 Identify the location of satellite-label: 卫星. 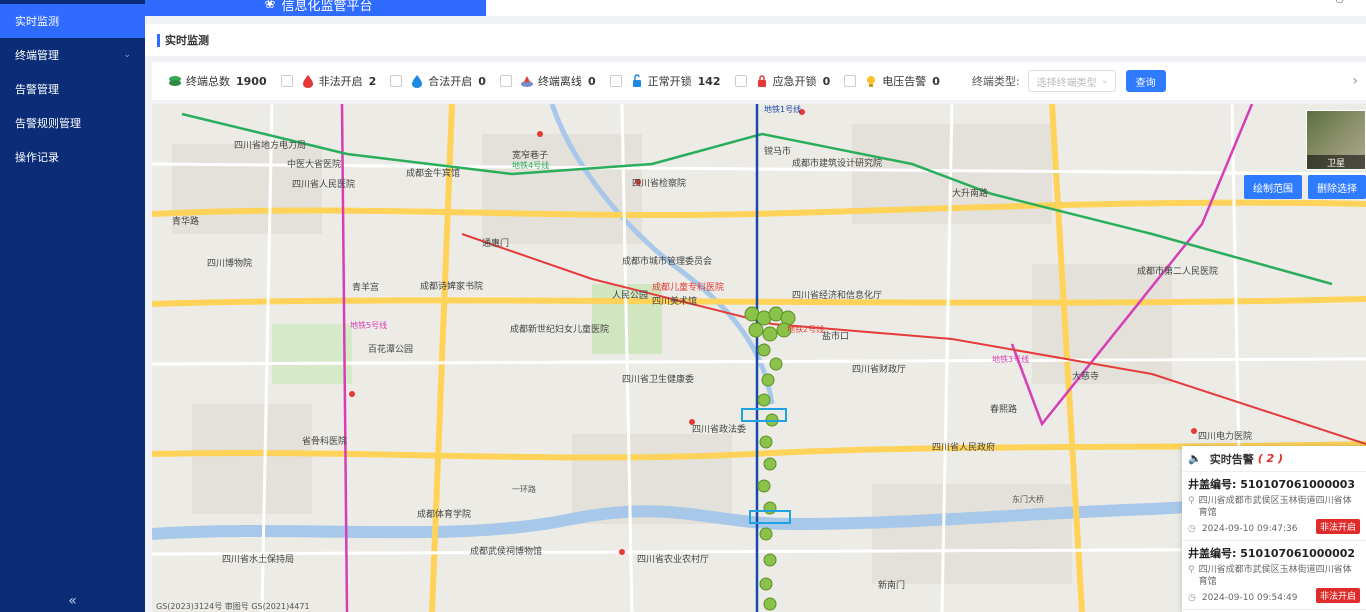
(1336, 162).